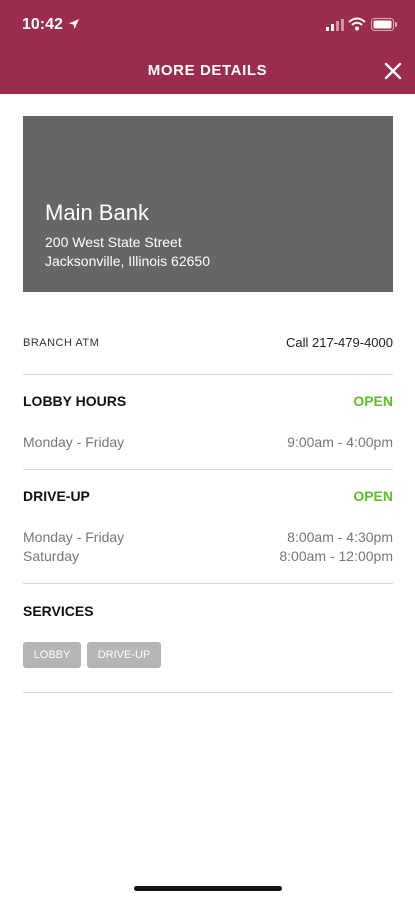 The image size is (415, 900). I want to click on status-bar: 10:42, so click(207, 25).